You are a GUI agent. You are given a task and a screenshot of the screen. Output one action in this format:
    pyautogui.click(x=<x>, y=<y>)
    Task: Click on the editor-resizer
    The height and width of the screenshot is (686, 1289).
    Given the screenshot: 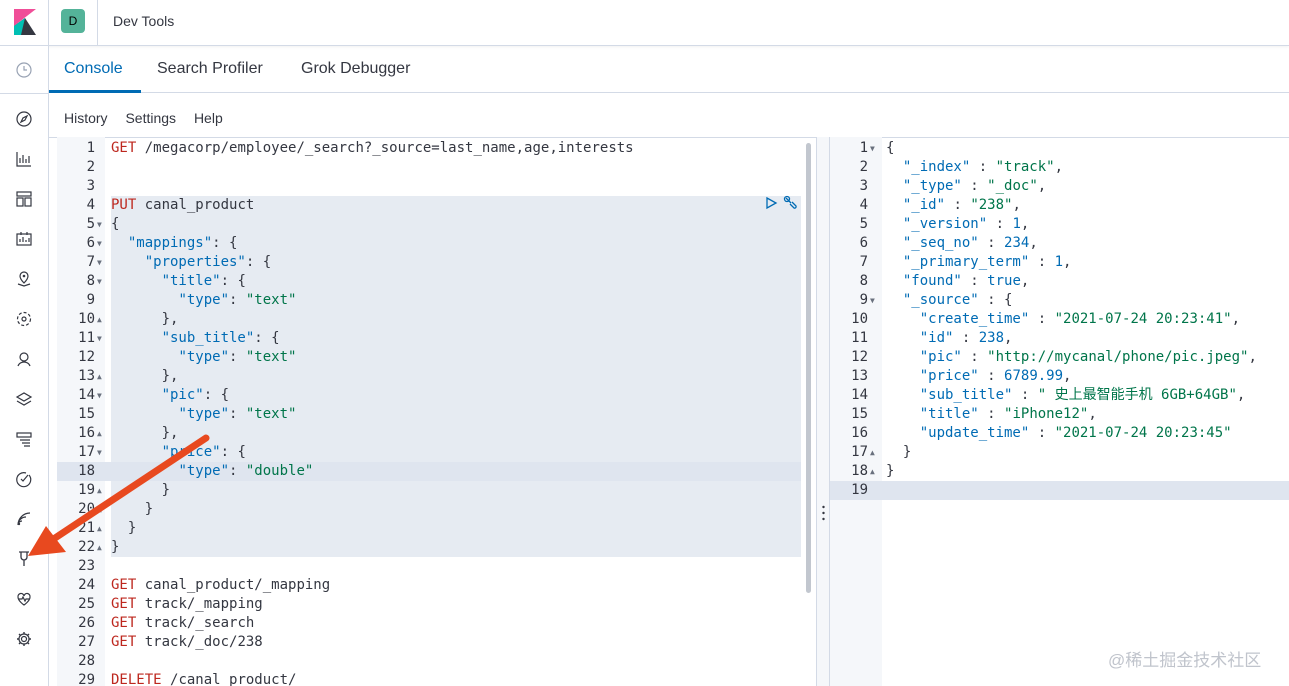 What is the action you would take?
    pyautogui.click(x=823, y=411)
    